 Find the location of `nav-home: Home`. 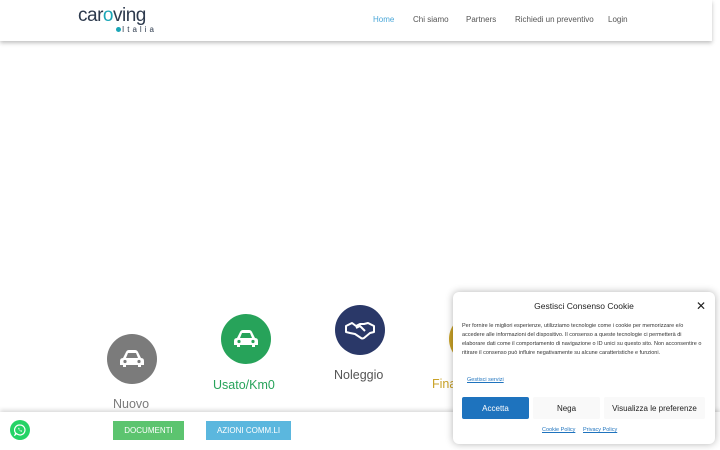

nav-home: Home is located at coordinates (383, 19).